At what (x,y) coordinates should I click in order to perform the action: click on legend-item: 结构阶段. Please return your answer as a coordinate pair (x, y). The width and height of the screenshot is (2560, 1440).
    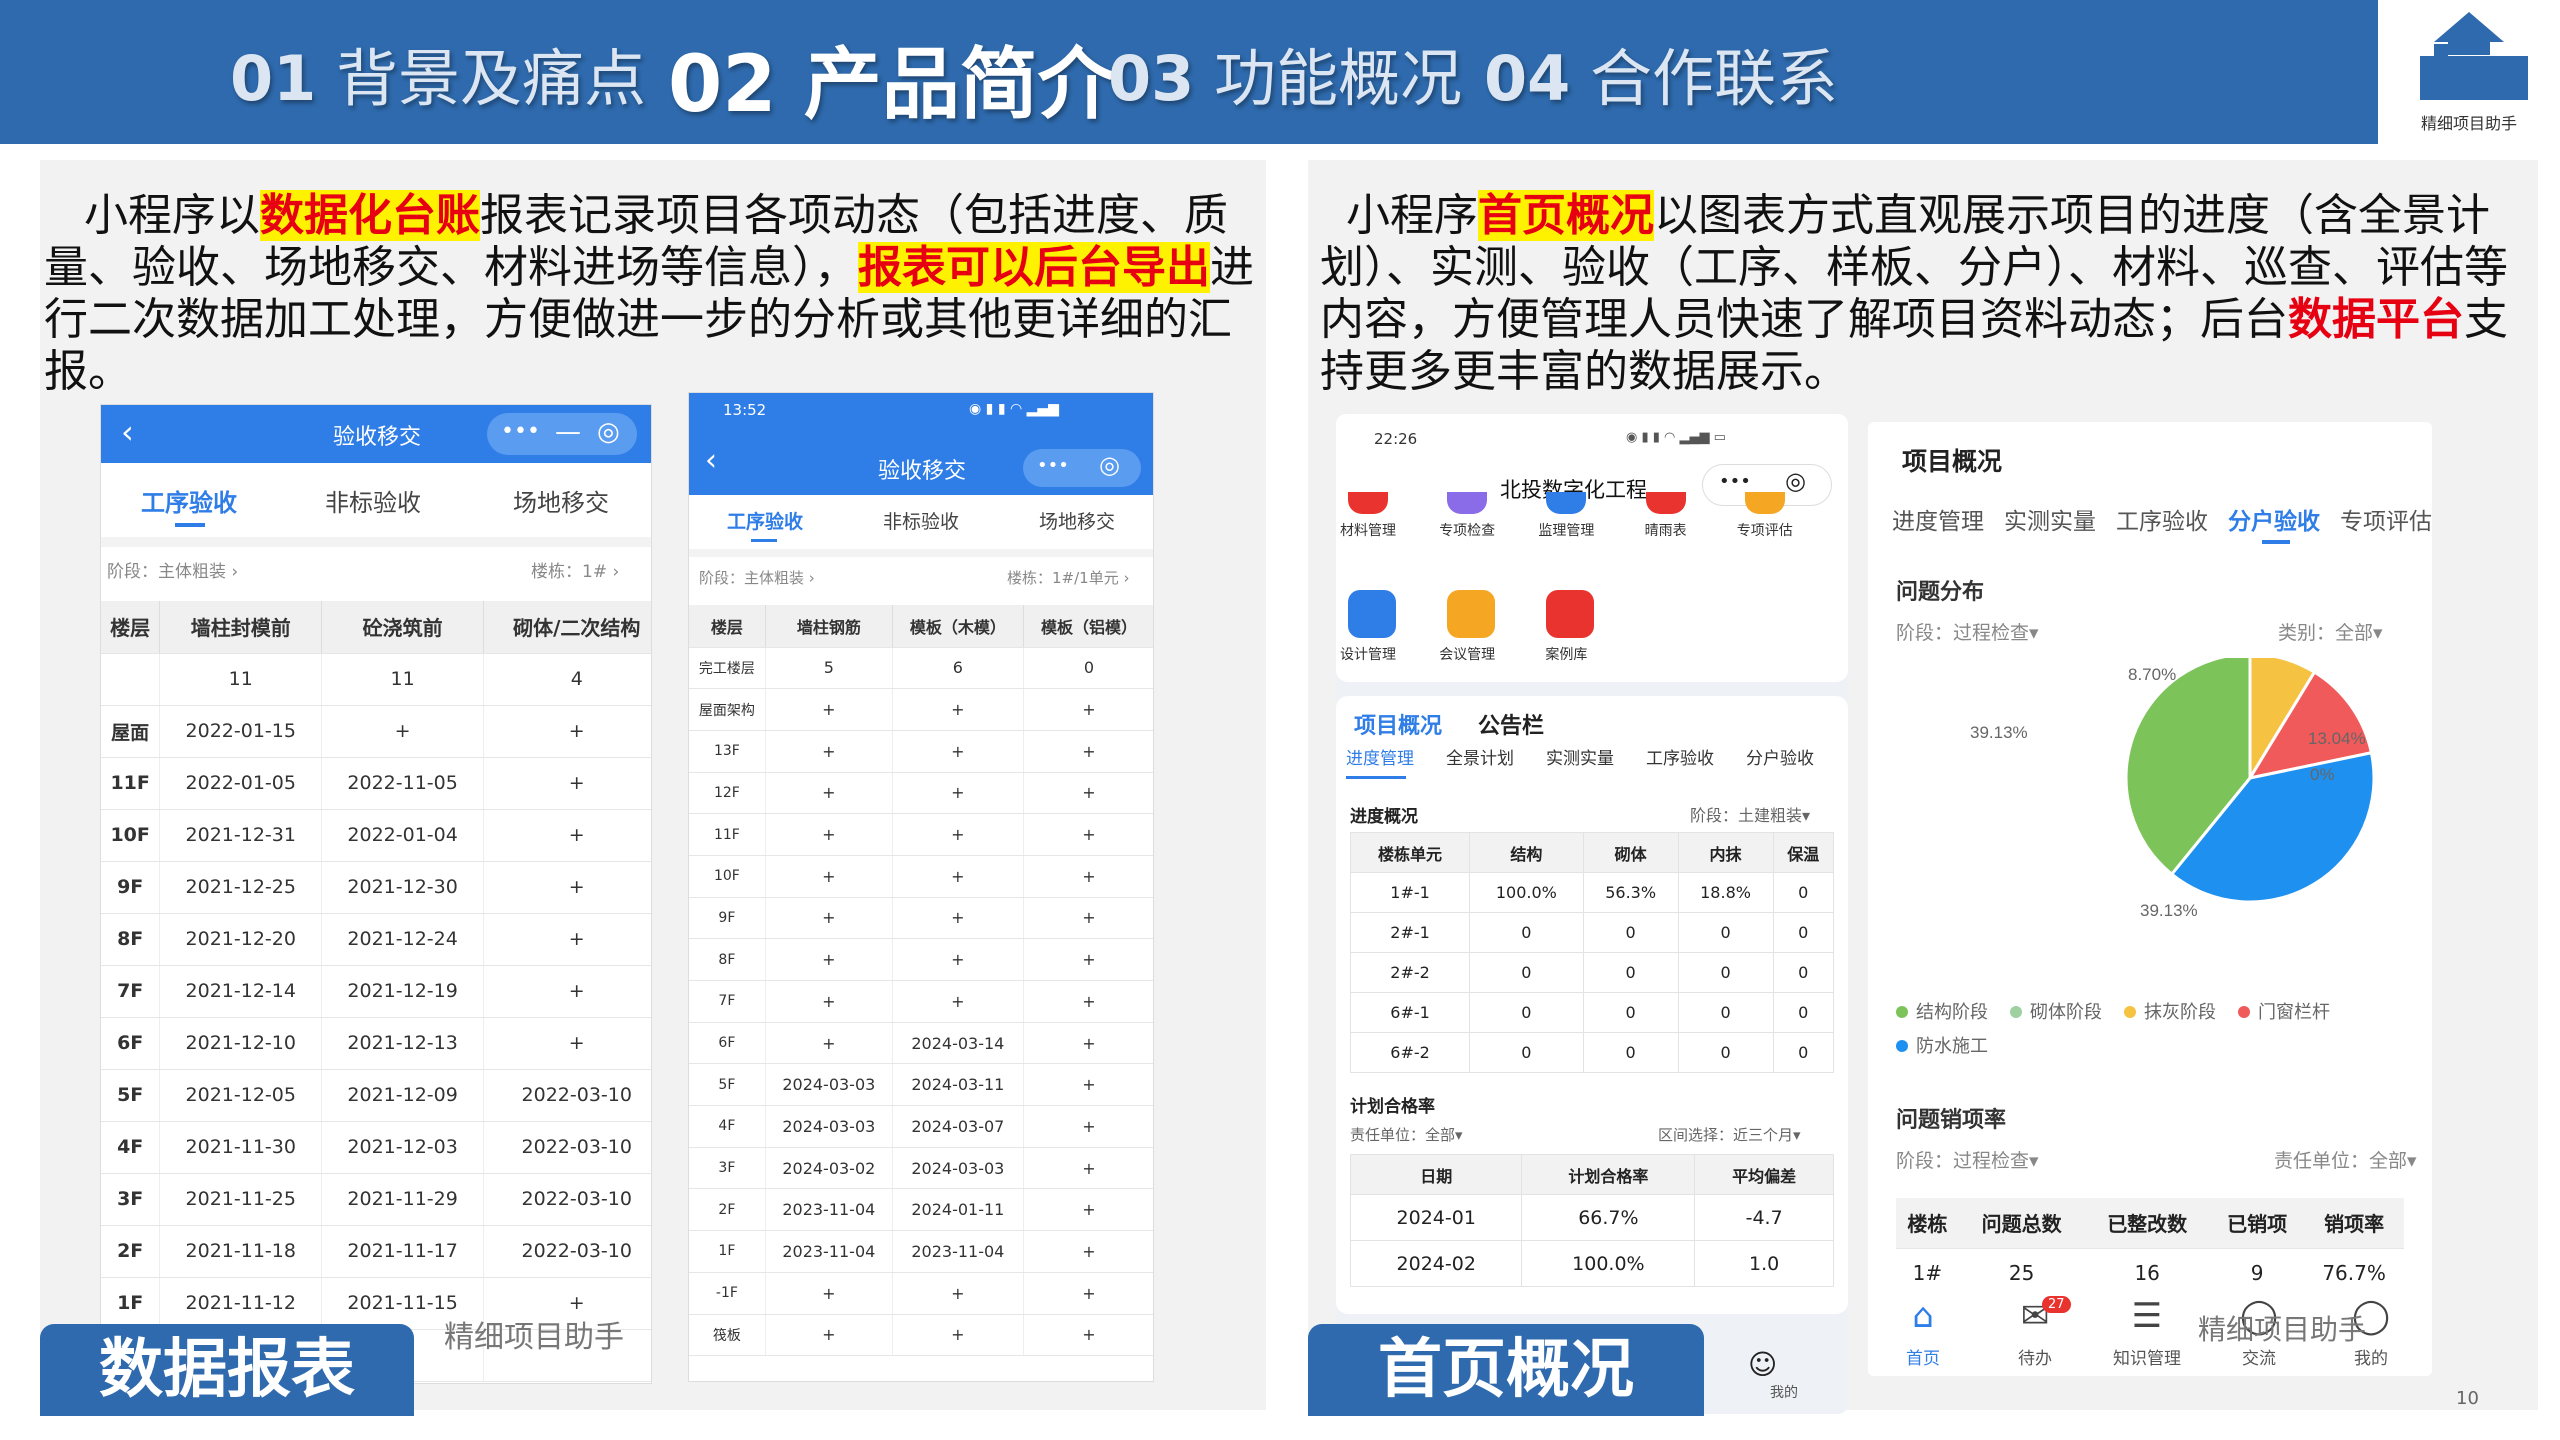
    Looking at the image, I should click on (1942, 1013).